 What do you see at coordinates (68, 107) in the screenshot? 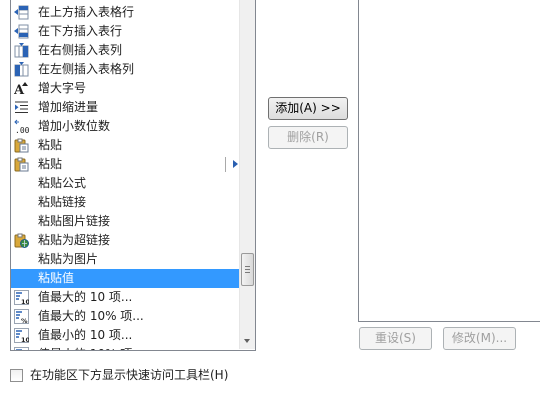
I see `command-list-item-label: 增加缩进量` at bounding box center [68, 107].